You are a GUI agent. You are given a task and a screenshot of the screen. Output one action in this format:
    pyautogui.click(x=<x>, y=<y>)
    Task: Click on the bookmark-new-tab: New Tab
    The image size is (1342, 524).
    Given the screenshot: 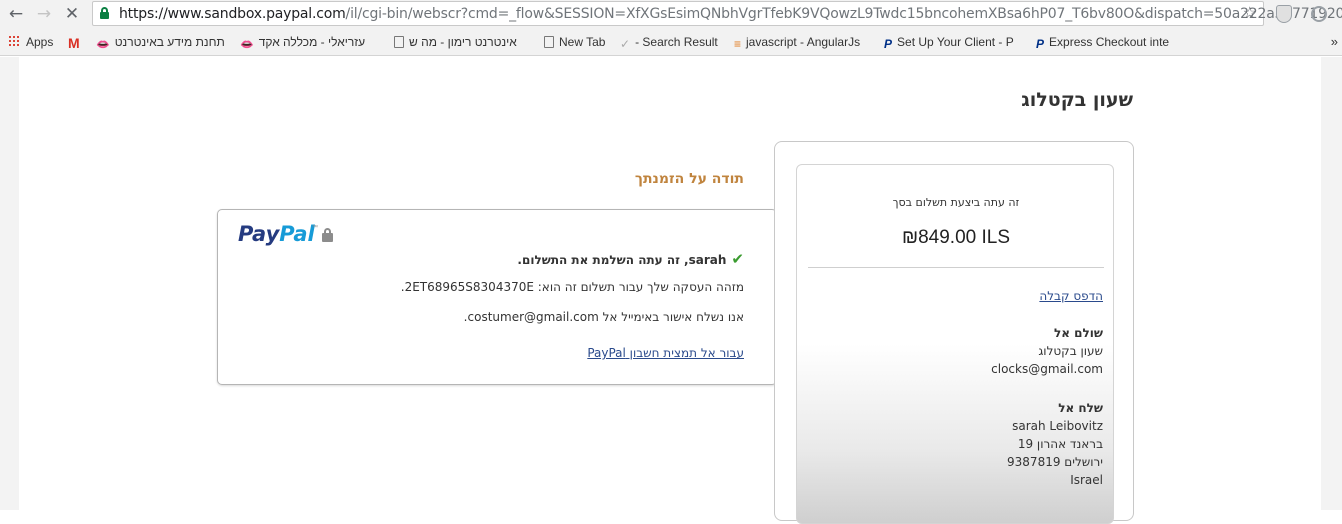 What is the action you would take?
    pyautogui.click(x=579, y=42)
    